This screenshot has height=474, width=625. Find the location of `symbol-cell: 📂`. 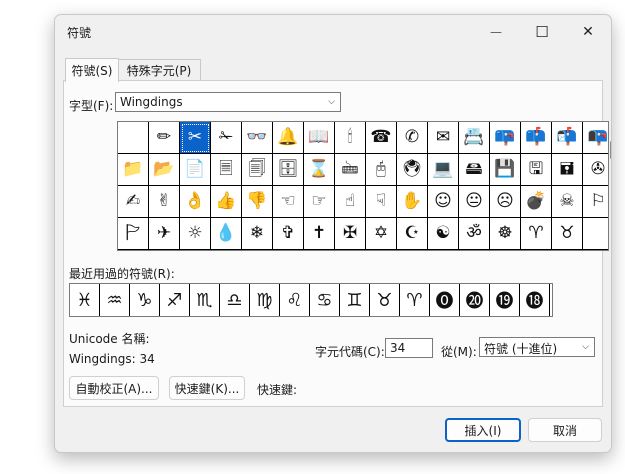

symbol-cell: 📂 is located at coordinates (164, 170).